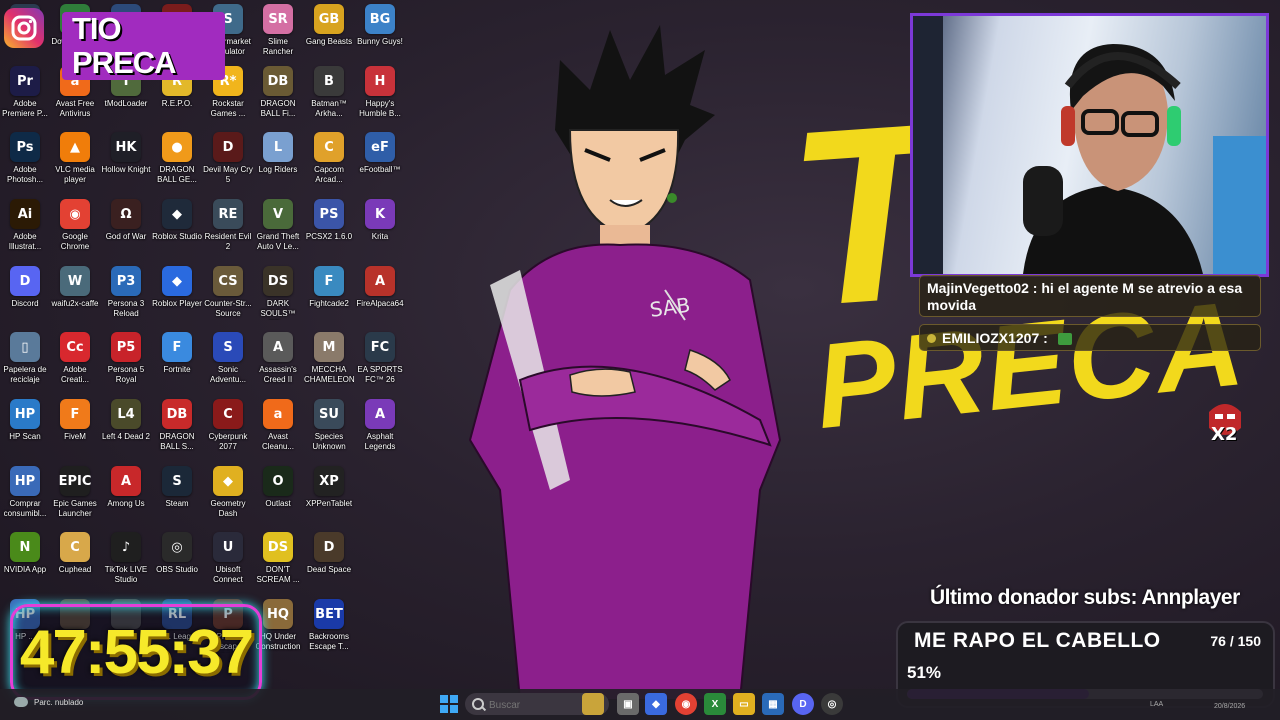  I want to click on shortcut-label: Cyberpunk 2077, so click(228, 441).